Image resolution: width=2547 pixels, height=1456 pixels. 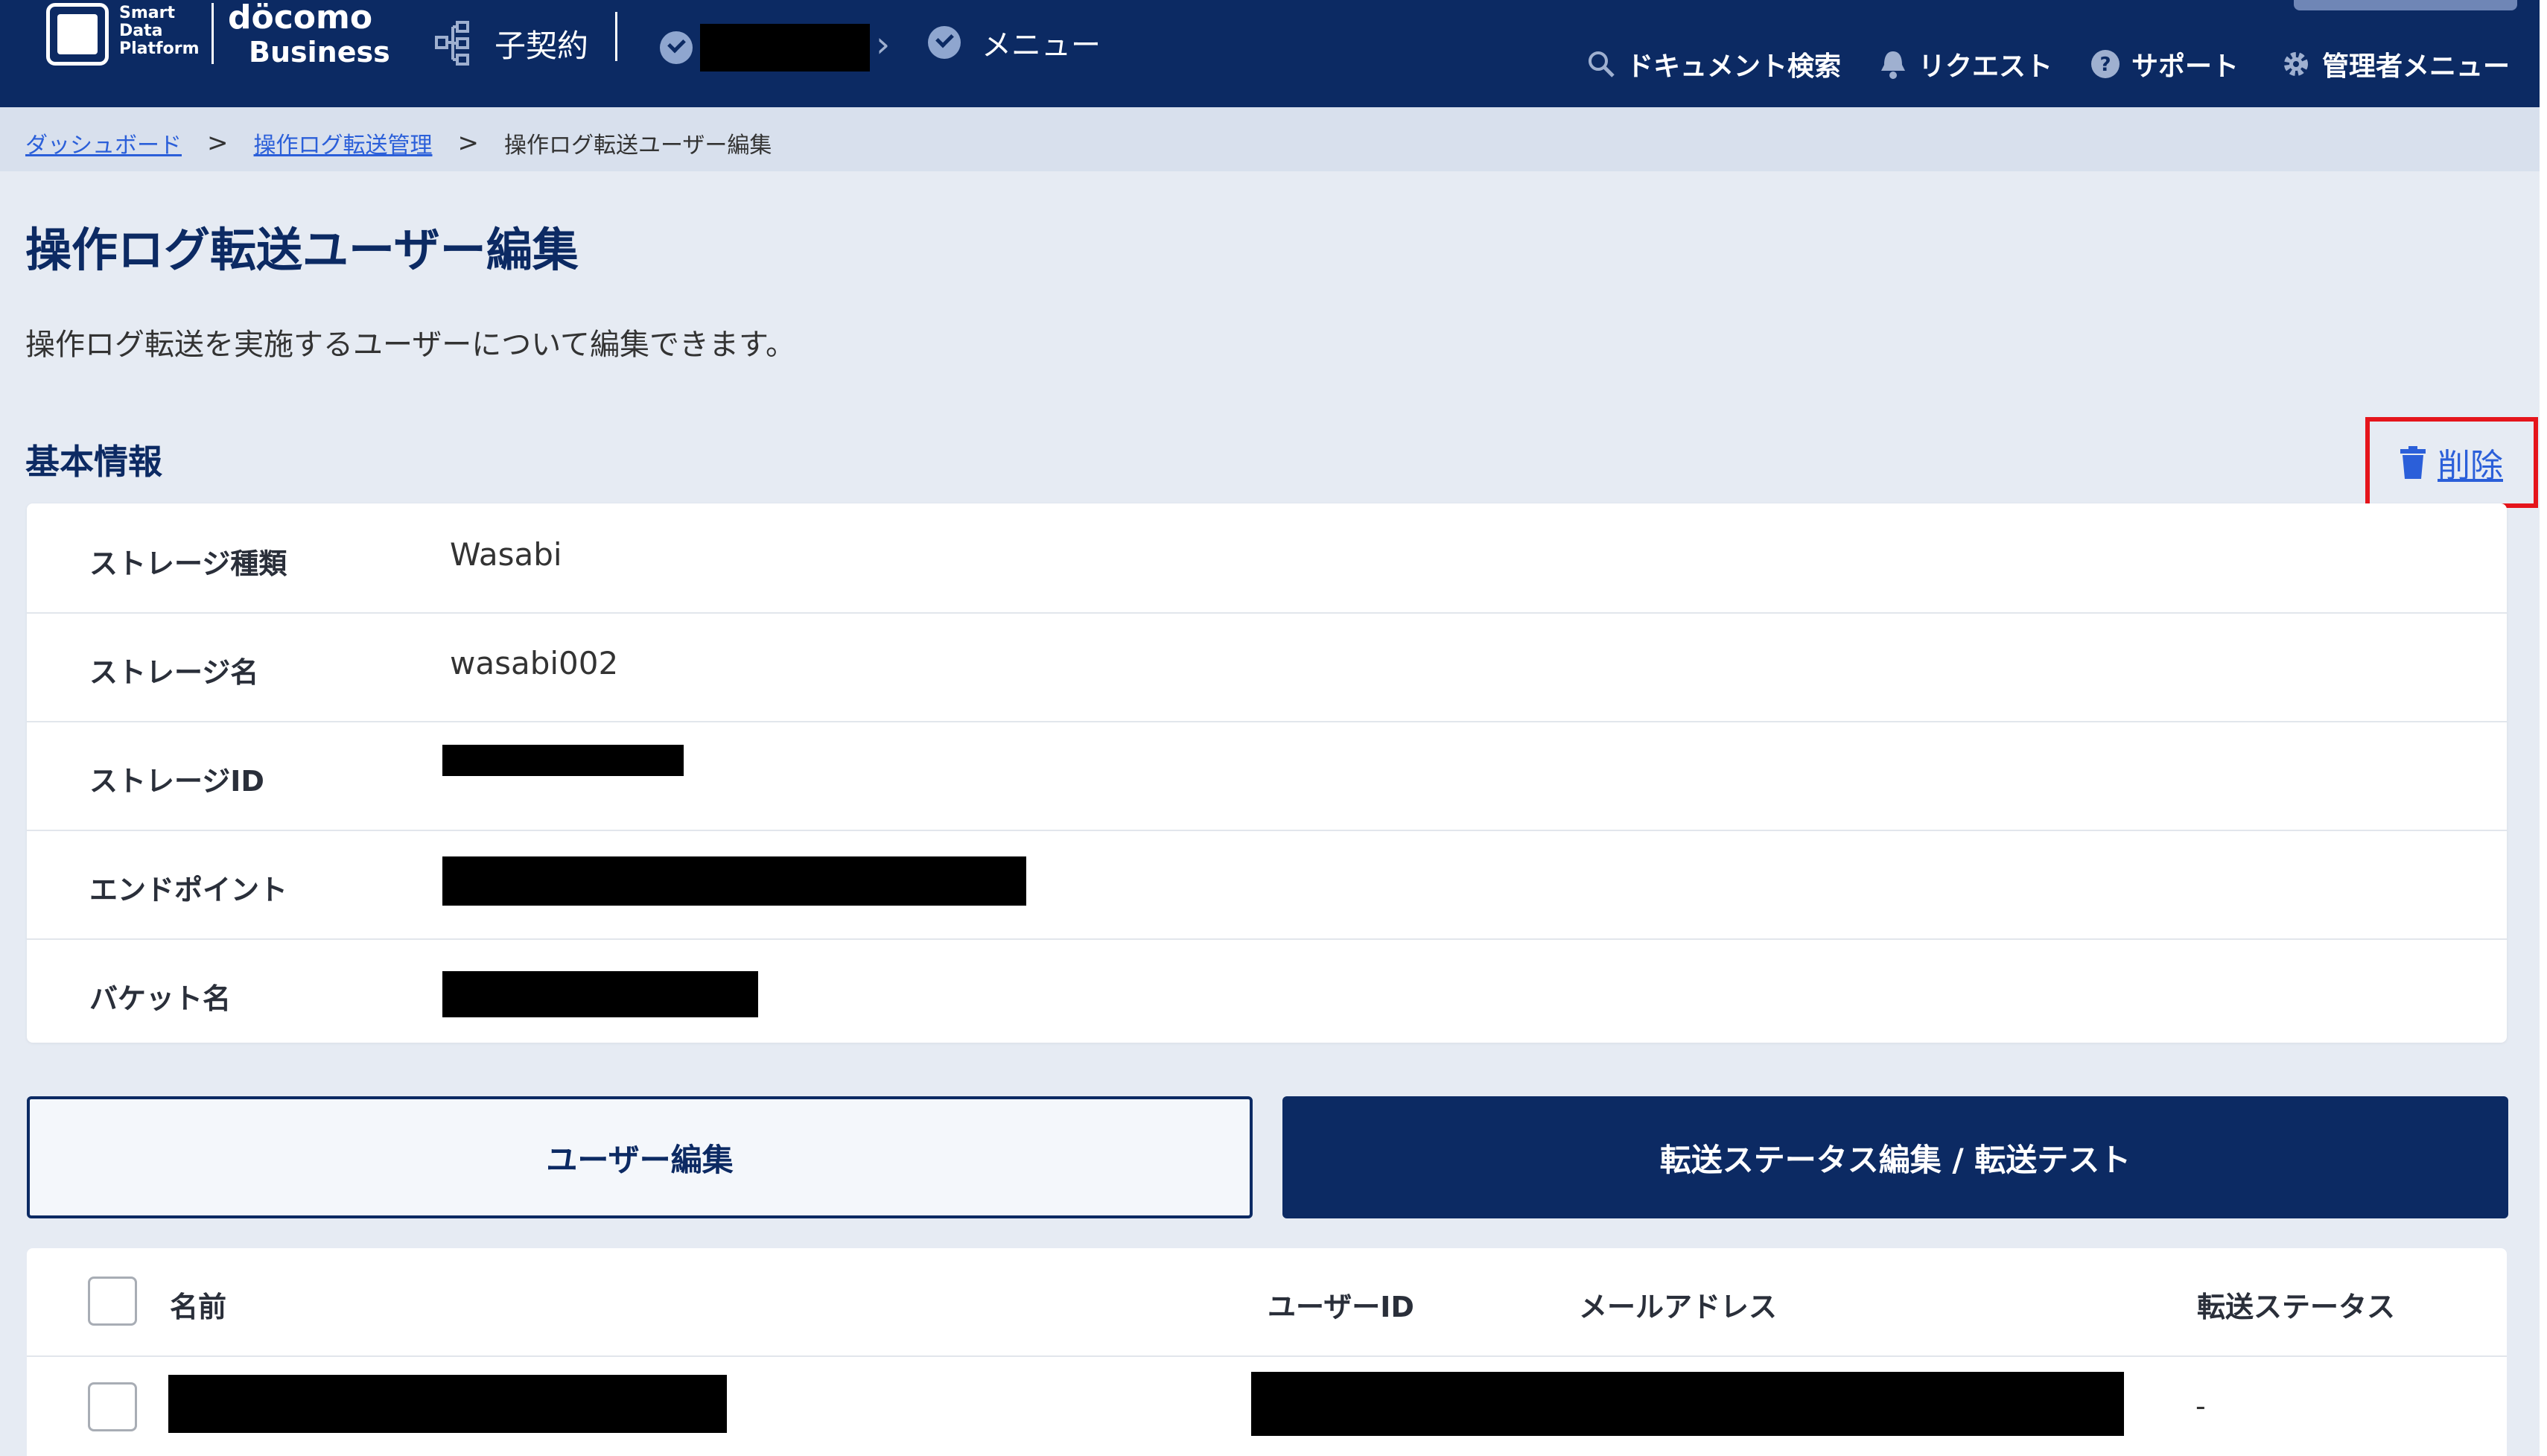 What do you see at coordinates (883, 45) in the screenshot?
I see `chevron-right-icon: ›` at bounding box center [883, 45].